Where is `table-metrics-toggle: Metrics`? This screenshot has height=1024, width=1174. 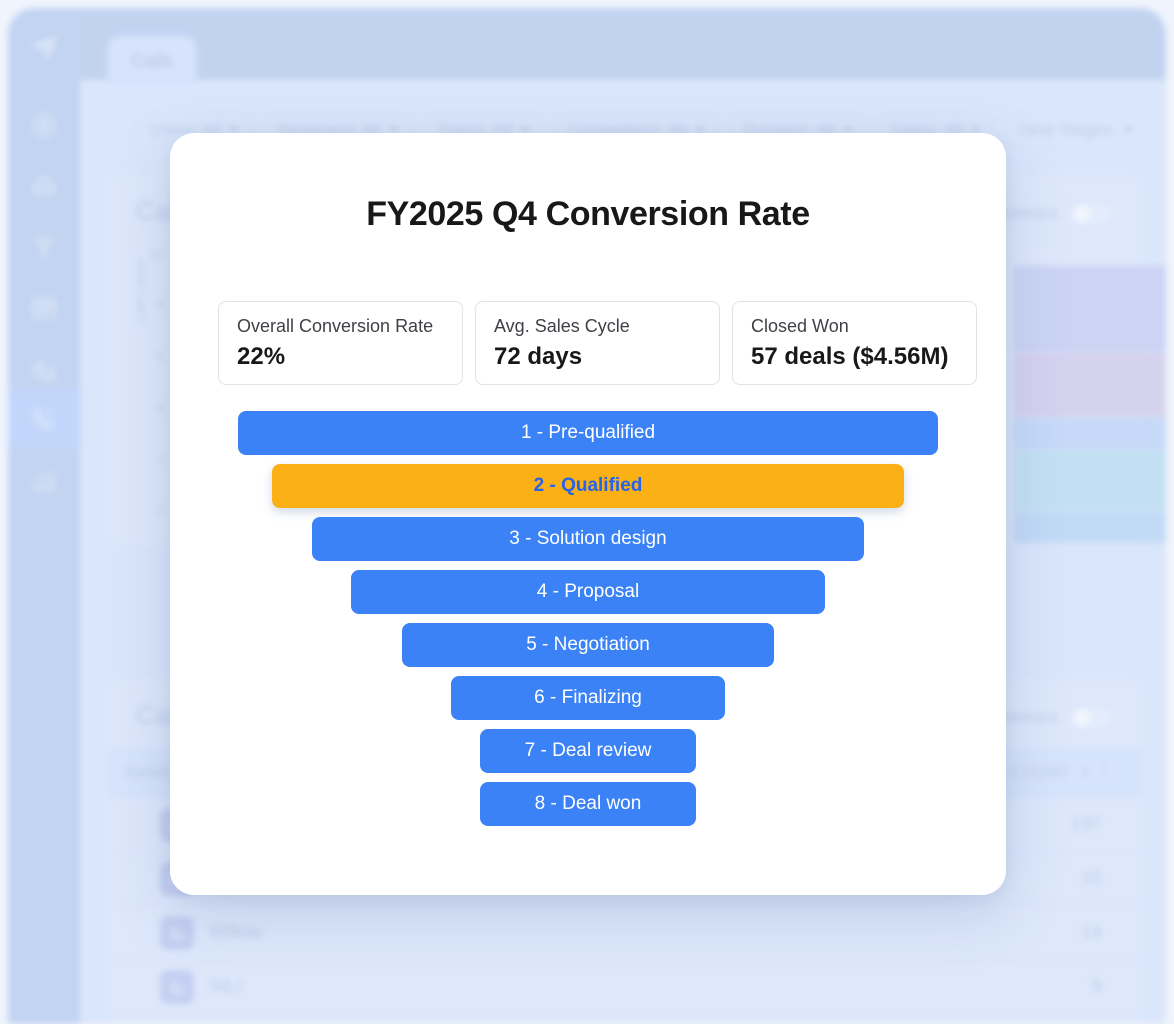 table-metrics-toggle: Metrics is located at coordinates (1058, 718).